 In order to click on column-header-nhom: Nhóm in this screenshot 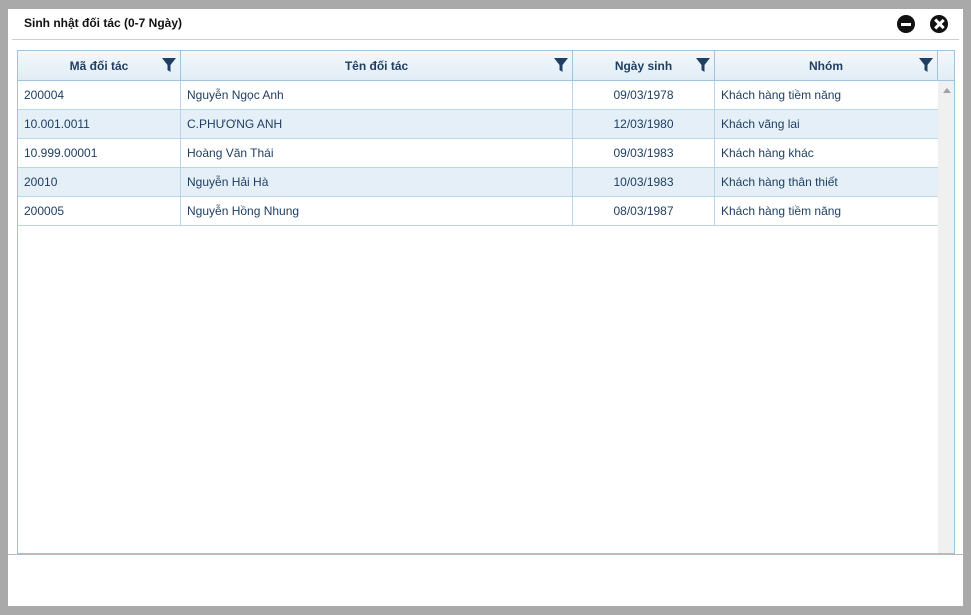, I will do `click(826, 65)`.